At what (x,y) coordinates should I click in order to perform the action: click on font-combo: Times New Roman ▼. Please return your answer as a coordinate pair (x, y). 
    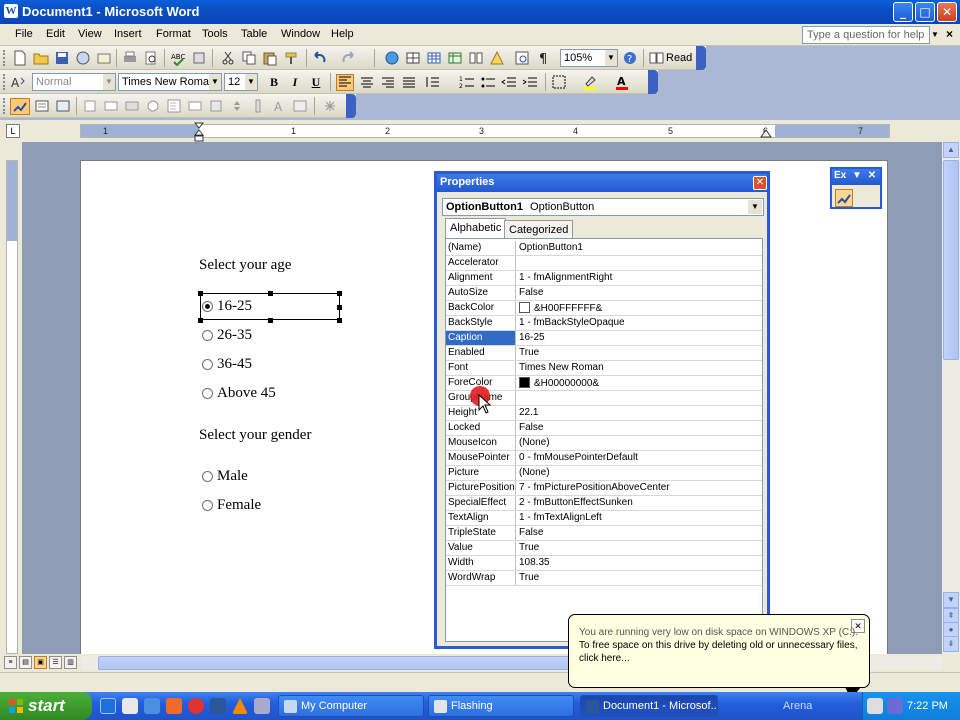
    Looking at the image, I should click on (170, 82).